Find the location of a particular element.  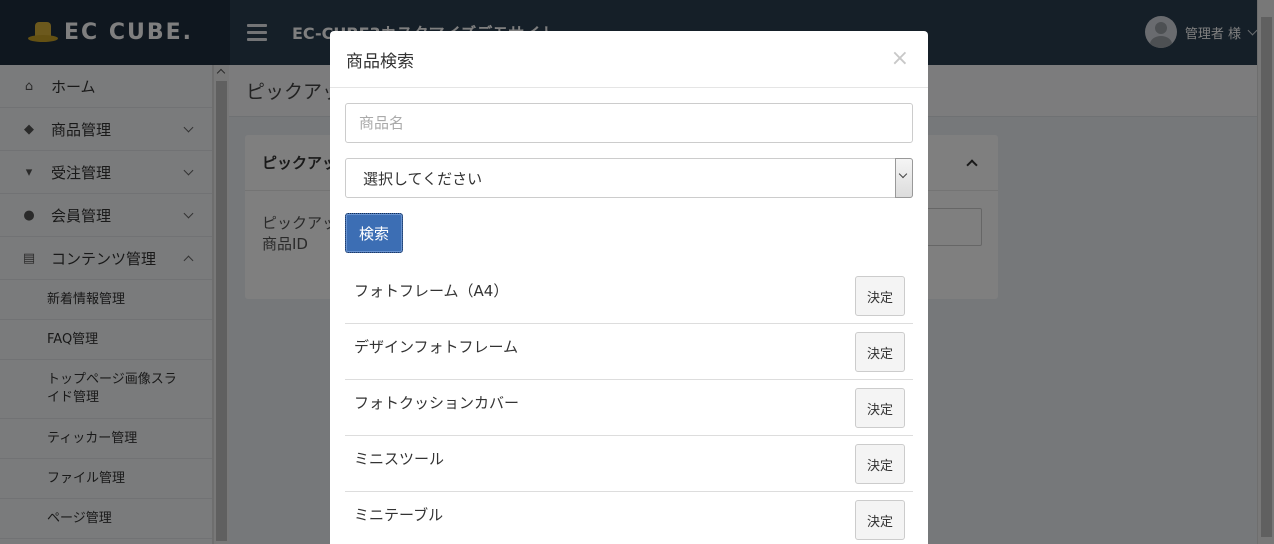

search-button: 検索 is located at coordinates (374, 233).